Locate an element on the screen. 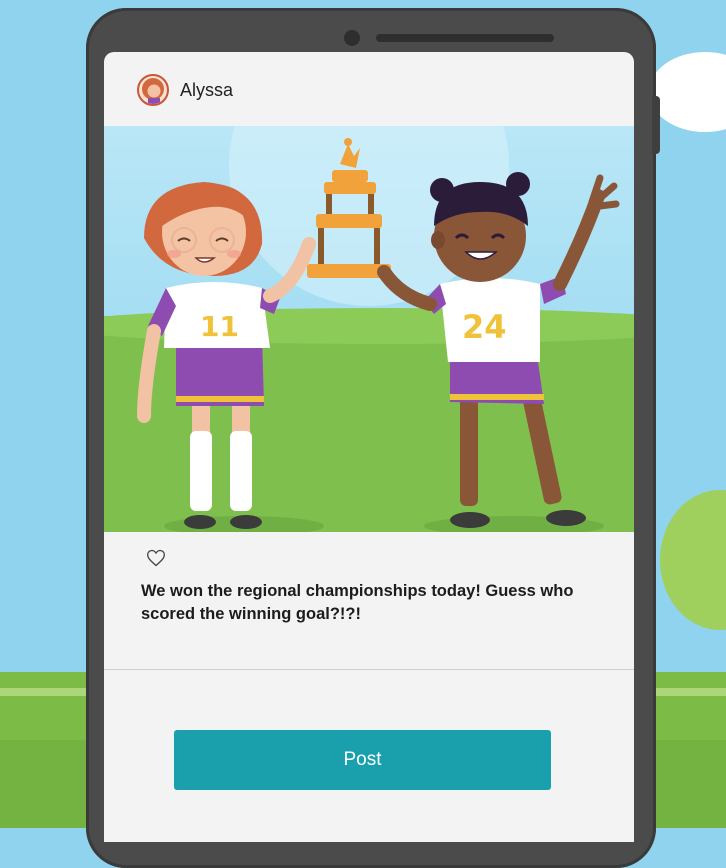 Image resolution: width=726 pixels, height=868 pixels. avatar-face-icon is located at coordinates (153, 91).